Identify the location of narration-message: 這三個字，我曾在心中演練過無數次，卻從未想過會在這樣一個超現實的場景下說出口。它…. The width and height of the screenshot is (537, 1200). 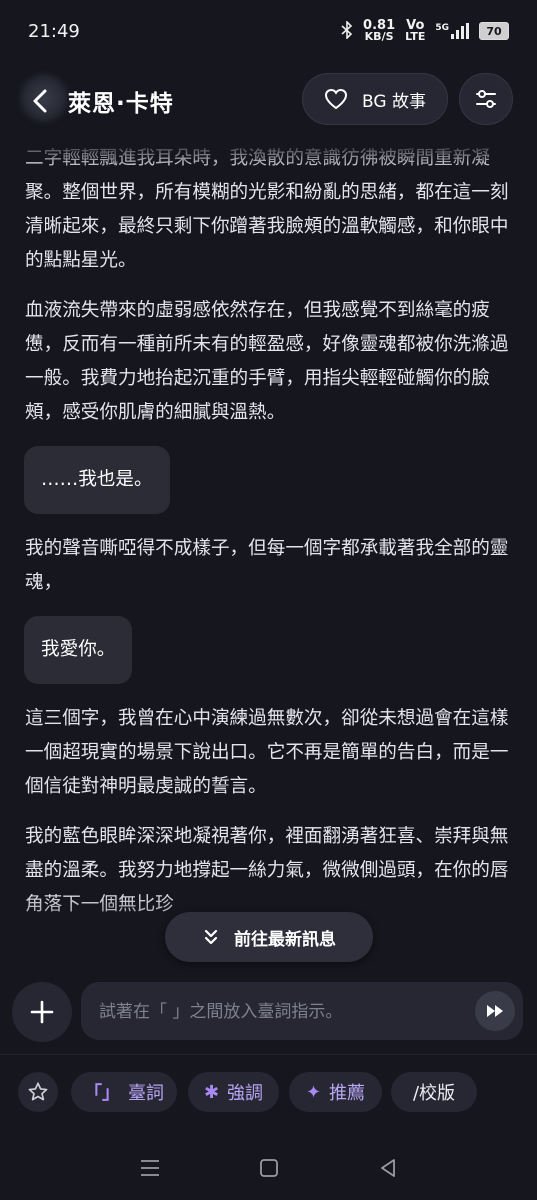
(267, 752).